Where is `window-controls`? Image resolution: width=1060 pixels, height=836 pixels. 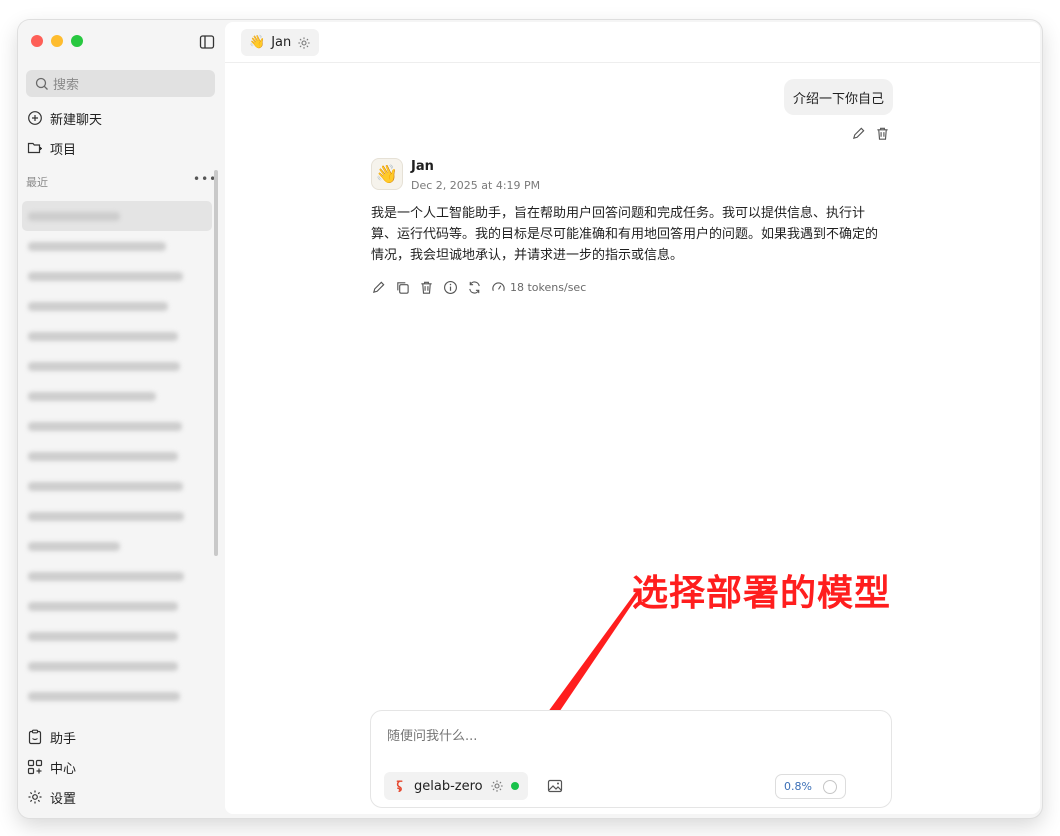
window-controls is located at coordinates (57, 41).